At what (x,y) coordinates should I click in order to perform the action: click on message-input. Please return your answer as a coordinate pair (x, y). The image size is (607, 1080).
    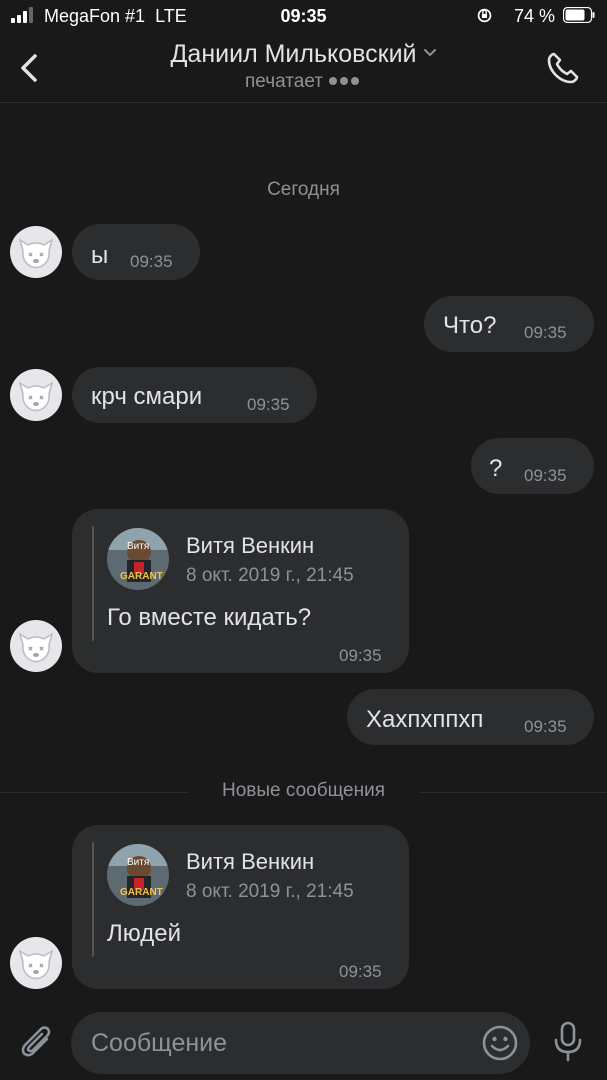
    Looking at the image, I should click on (300, 1043).